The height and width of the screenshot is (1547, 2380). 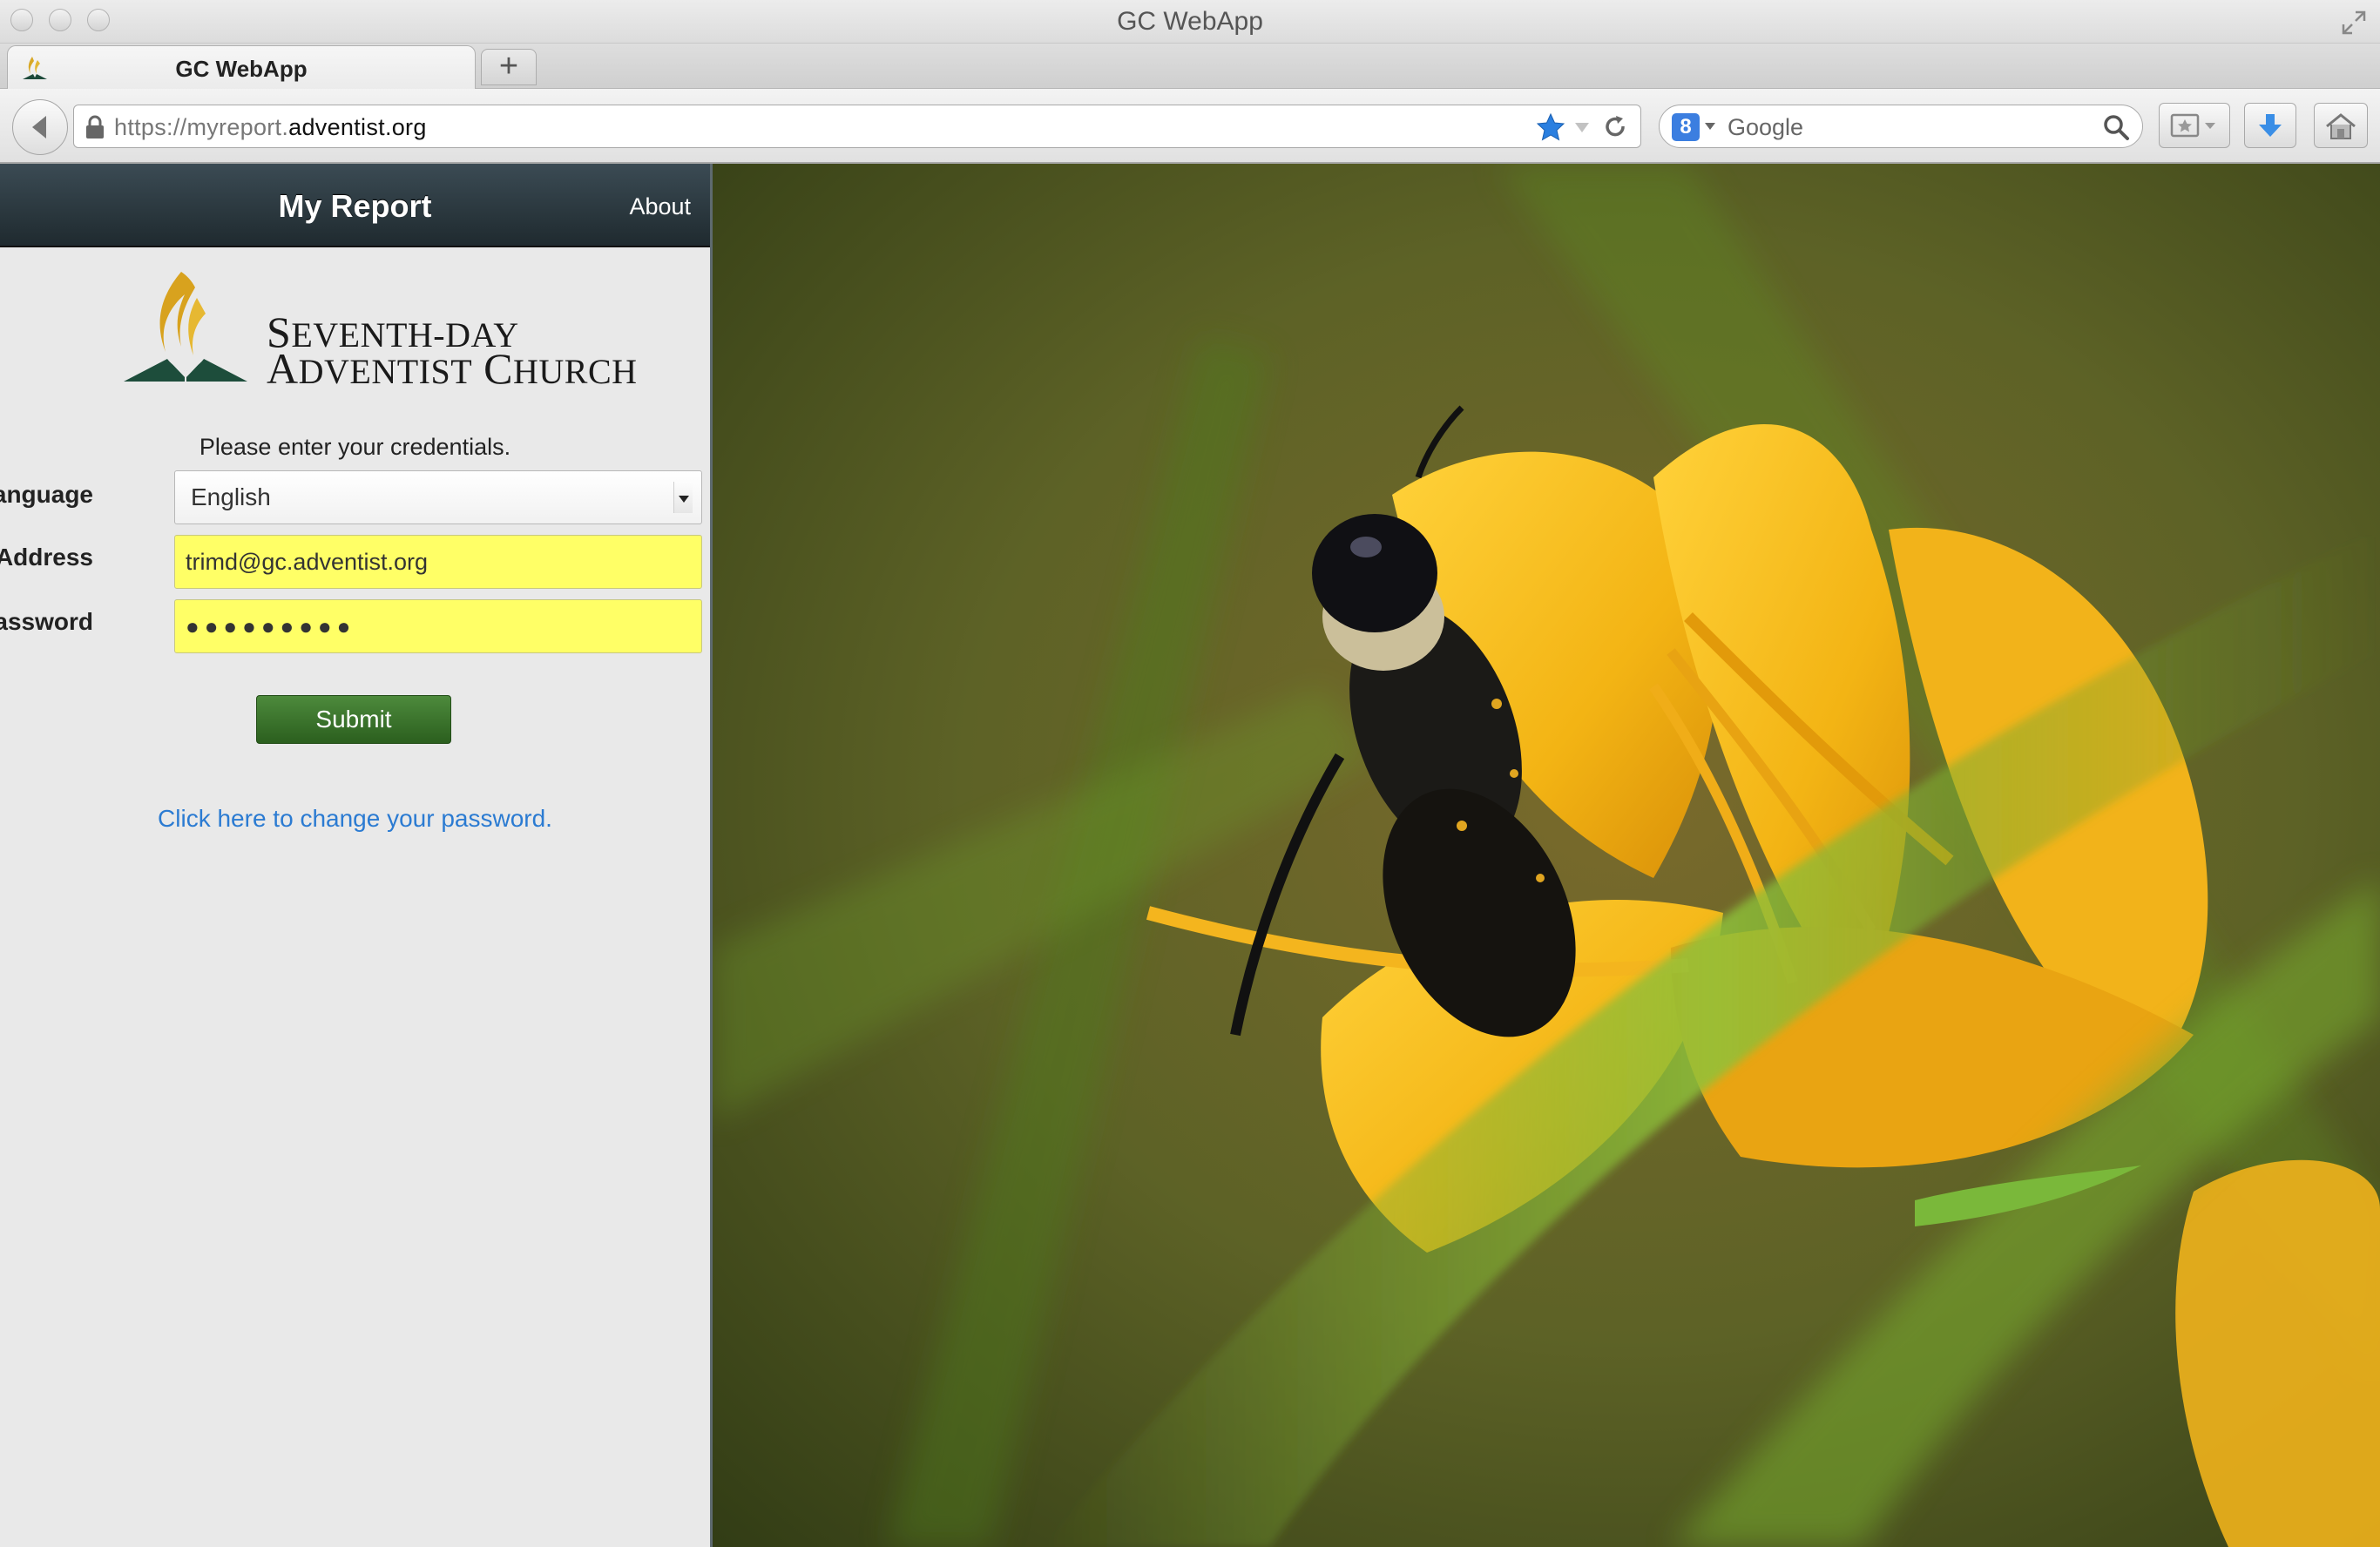 What do you see at coordinates (575, 371) in the screenshot?
I see `logo-word: HURCH` at bounding box center [575, 371].